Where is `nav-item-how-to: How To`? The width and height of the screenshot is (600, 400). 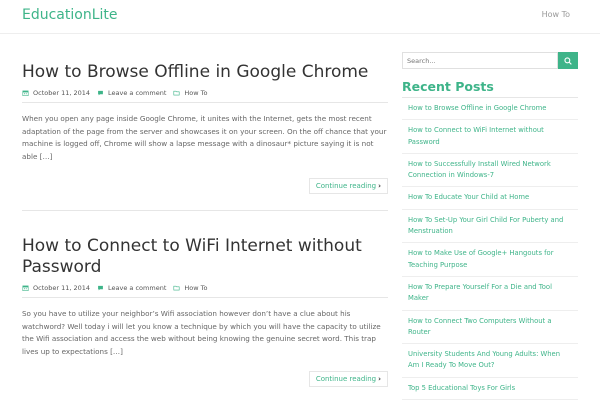 nav-item-how-to: How To is located at coordinates (556, 14).